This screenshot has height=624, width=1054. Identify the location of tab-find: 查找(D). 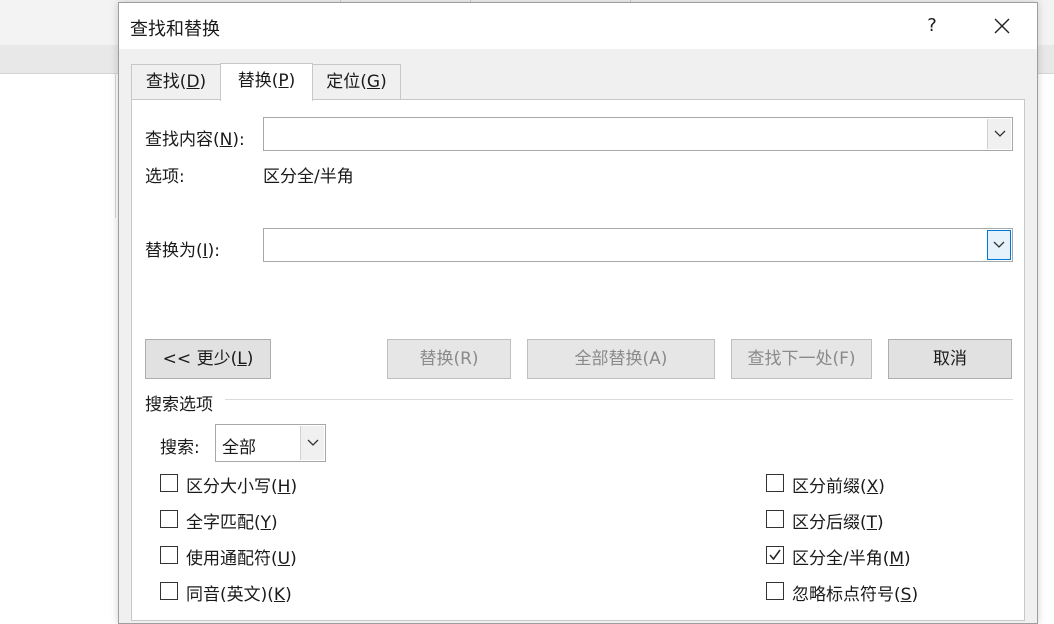
(176, 82).